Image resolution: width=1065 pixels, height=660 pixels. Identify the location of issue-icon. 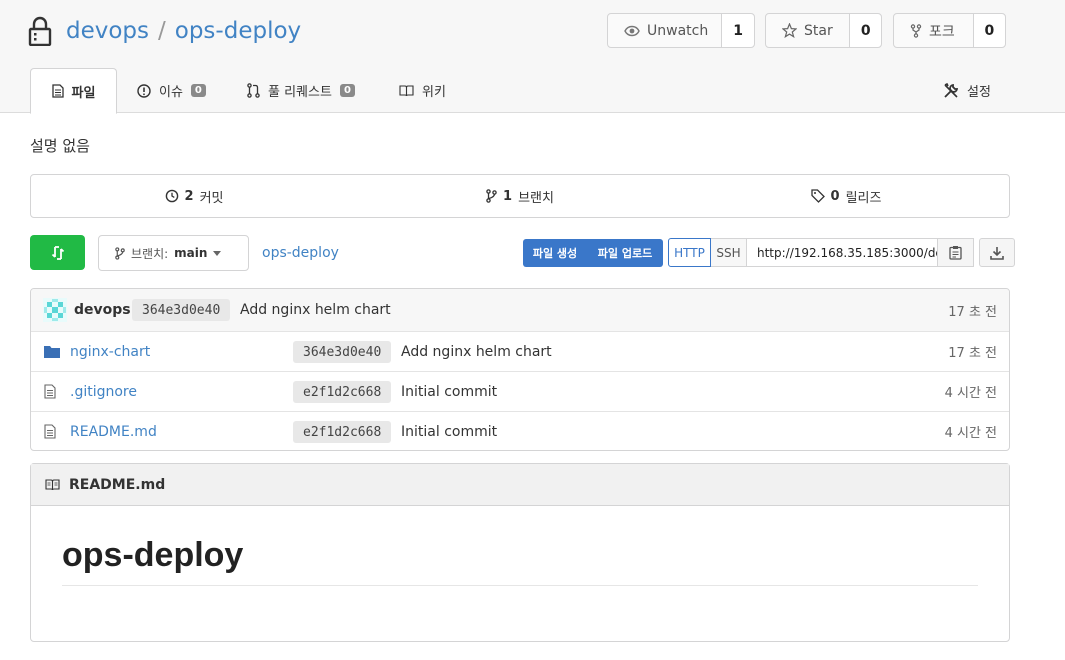
(144, 90).